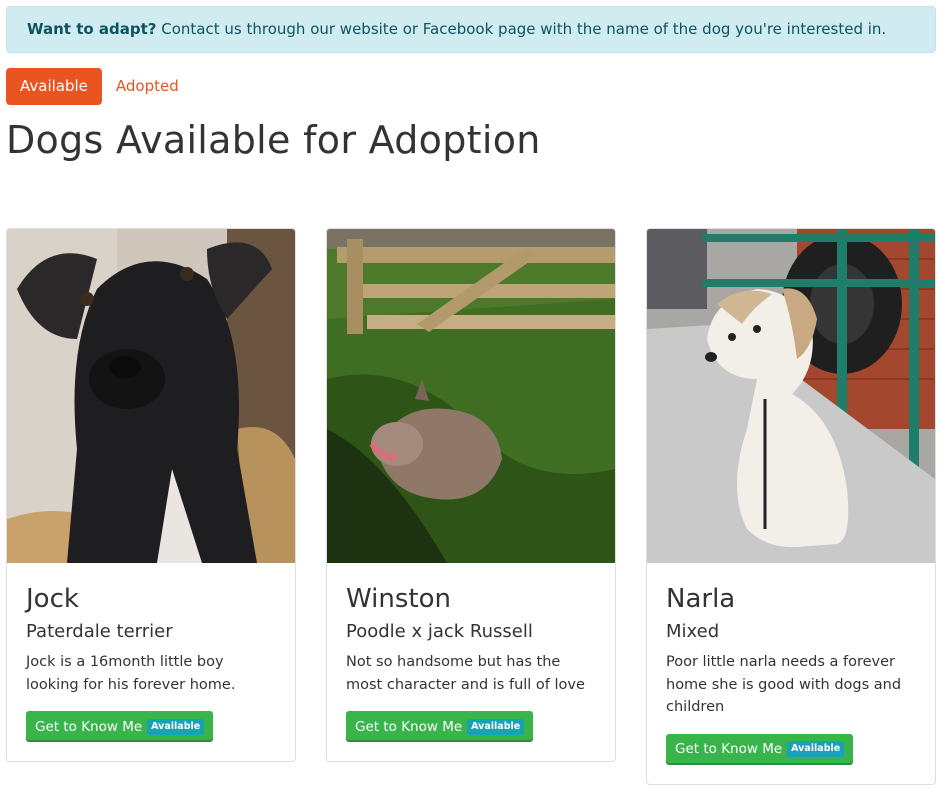  I want to click on dog-name: Jock, so click(52, 599).